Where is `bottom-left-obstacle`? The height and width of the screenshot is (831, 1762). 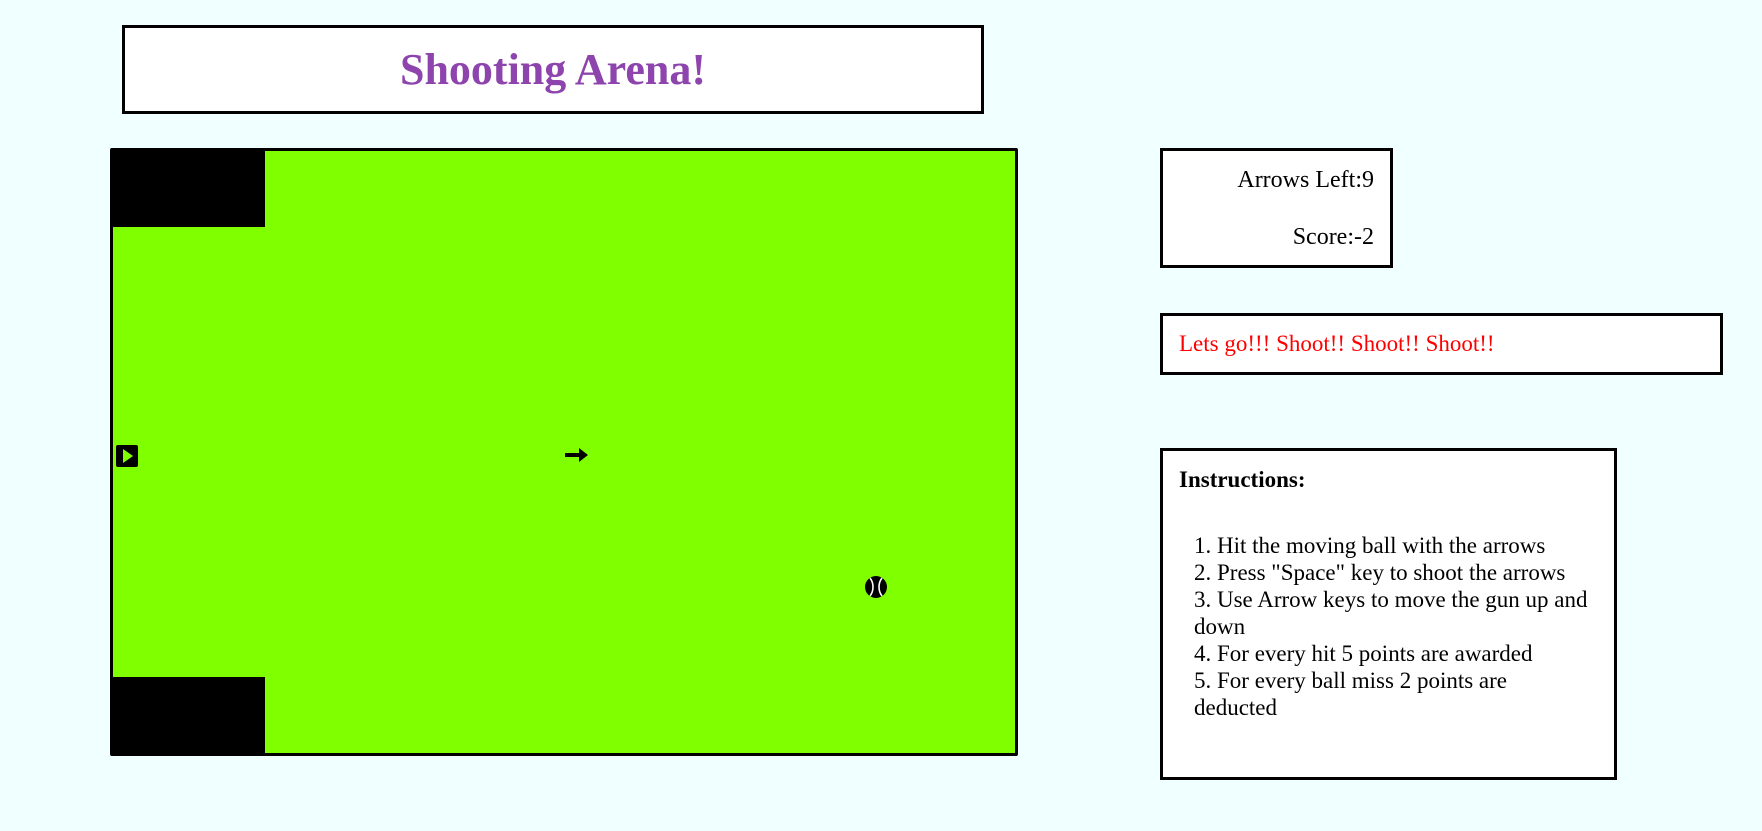 bottom-left-obstacle is located at coordinates (189, 715).